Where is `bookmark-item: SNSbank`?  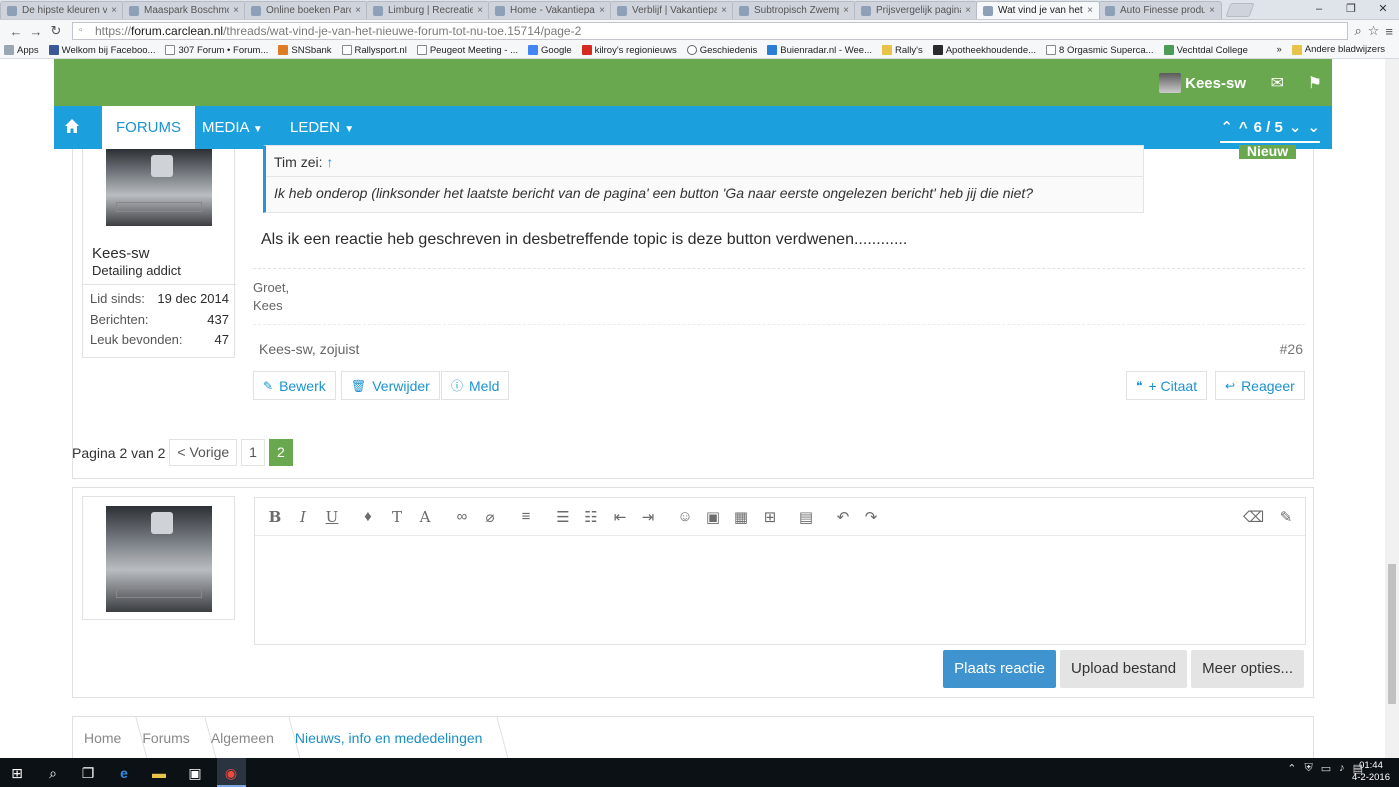 bookmark-item: SNSbank is located at coordinates (305, 50).